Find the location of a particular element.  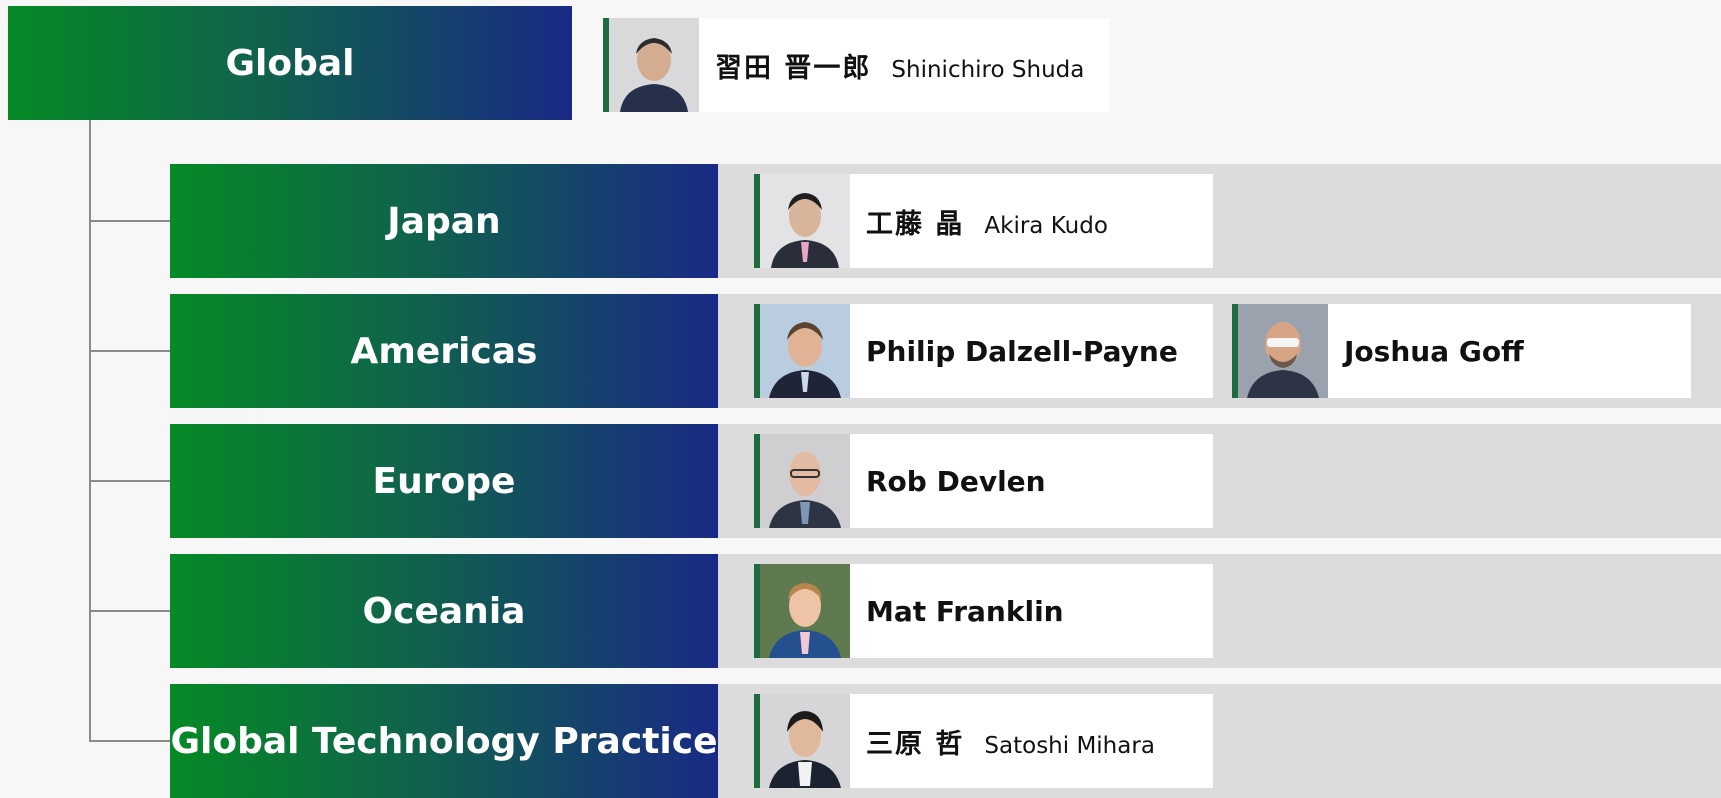

leader-card: 三原 哲 Satoshi Mihara is located at coordinates (983, 741).